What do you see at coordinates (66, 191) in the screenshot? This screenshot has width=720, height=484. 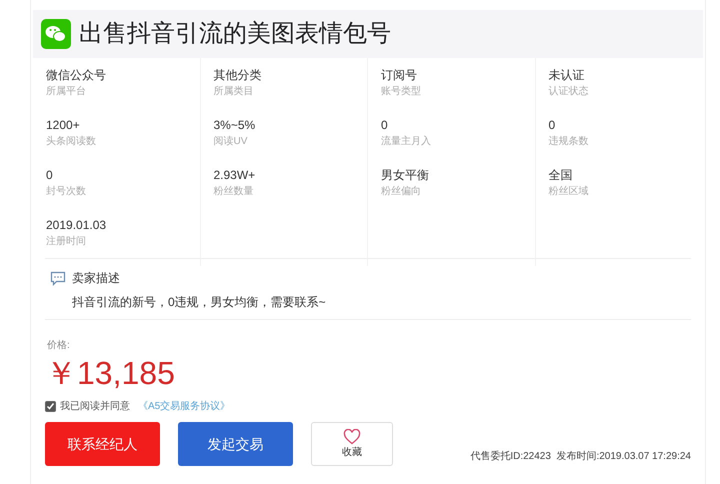 I see `field-label: 封号次数` at bounding box center [66, 191].